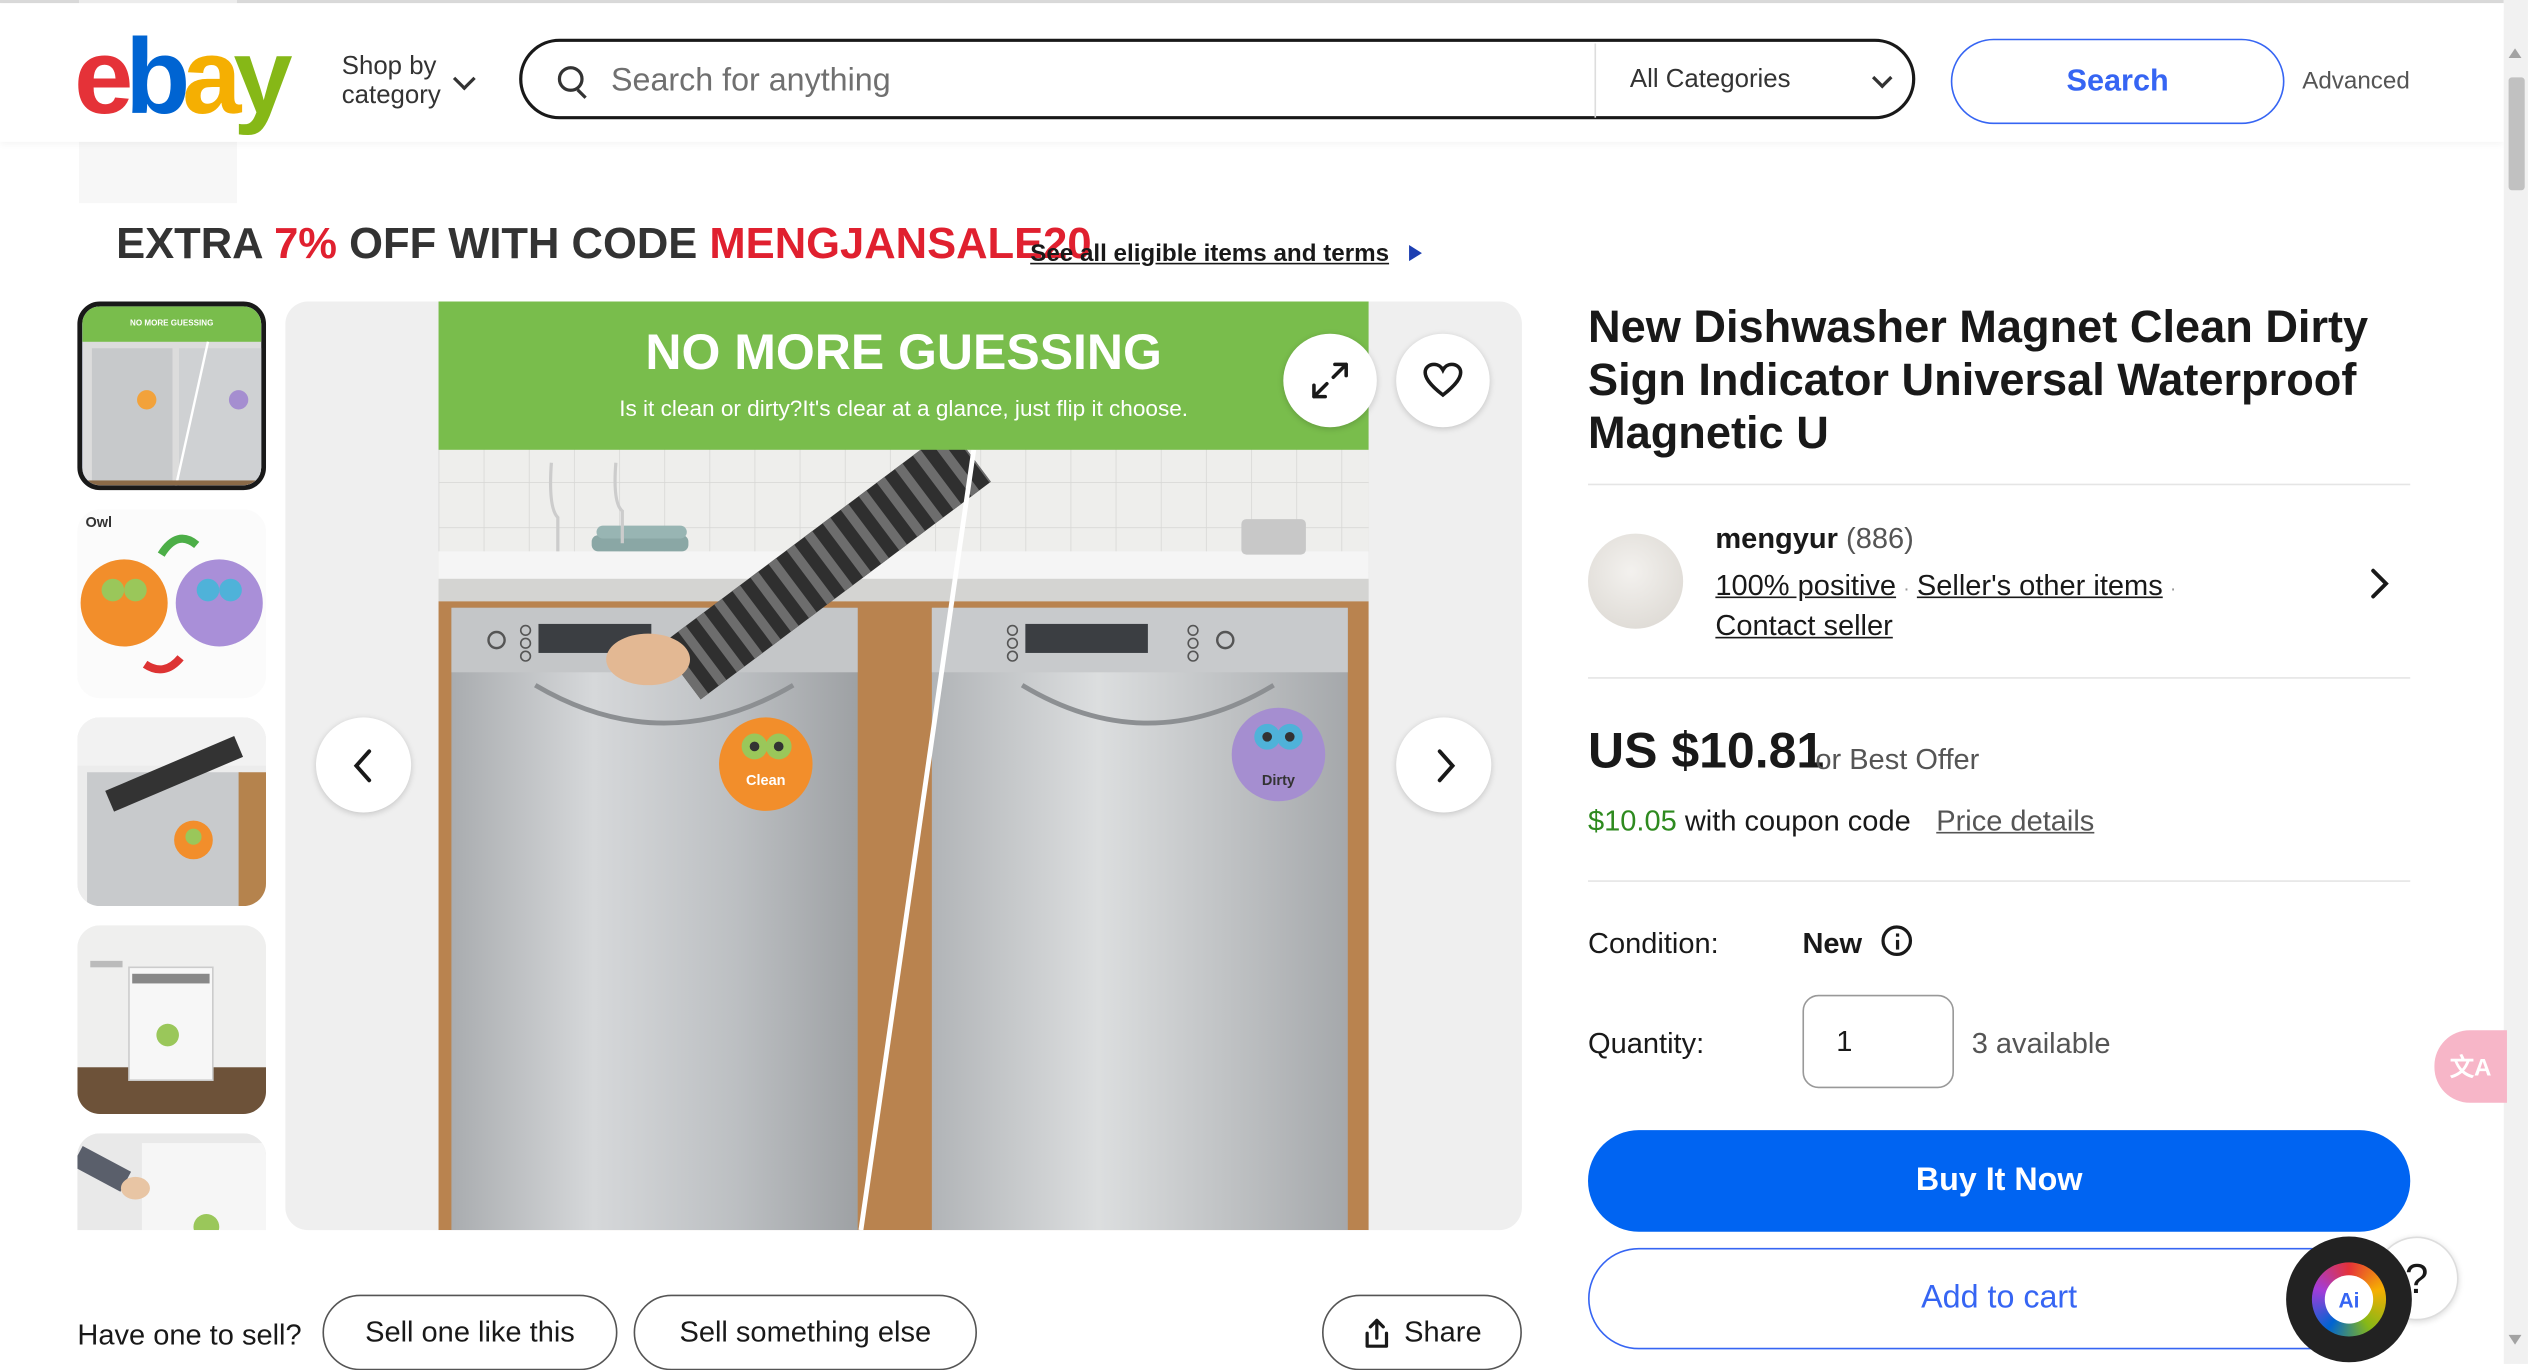  What do you see at coordinates (1710, 80) in the screenshot?
I see `category-select: All Categories` at bounding box center [1710, 80].